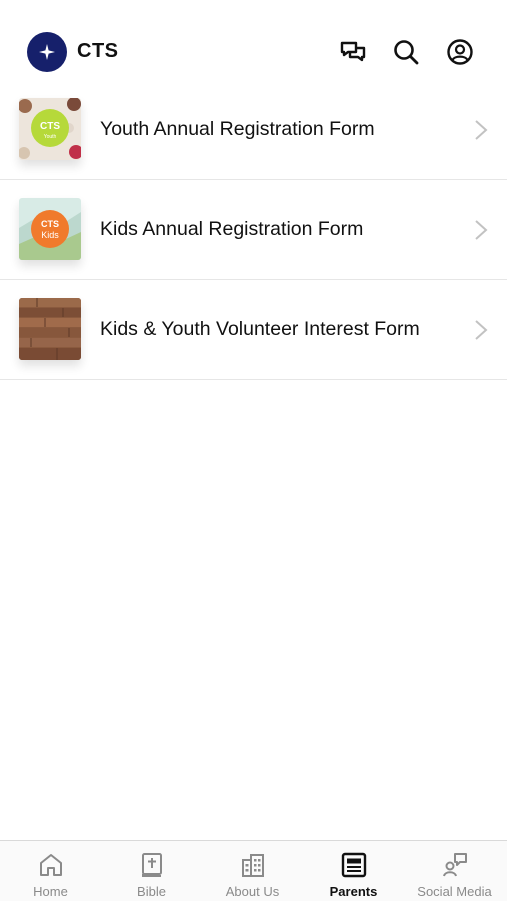 Image resolution: width=507 pixels, height=901 pixels. I want to click on bottom-tab-bar: Home Bible About Us Parents Social Media, so click(253, 870).